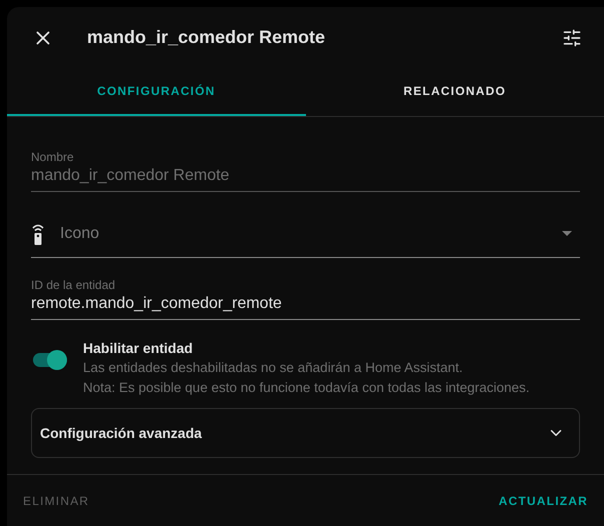 The width and height of the screenshot is (604, 526). What do you see at coordinates (138, 348) in the screenshot?
I see `toggle-label: Habilitar entidad` at bounding box center [138, 348].